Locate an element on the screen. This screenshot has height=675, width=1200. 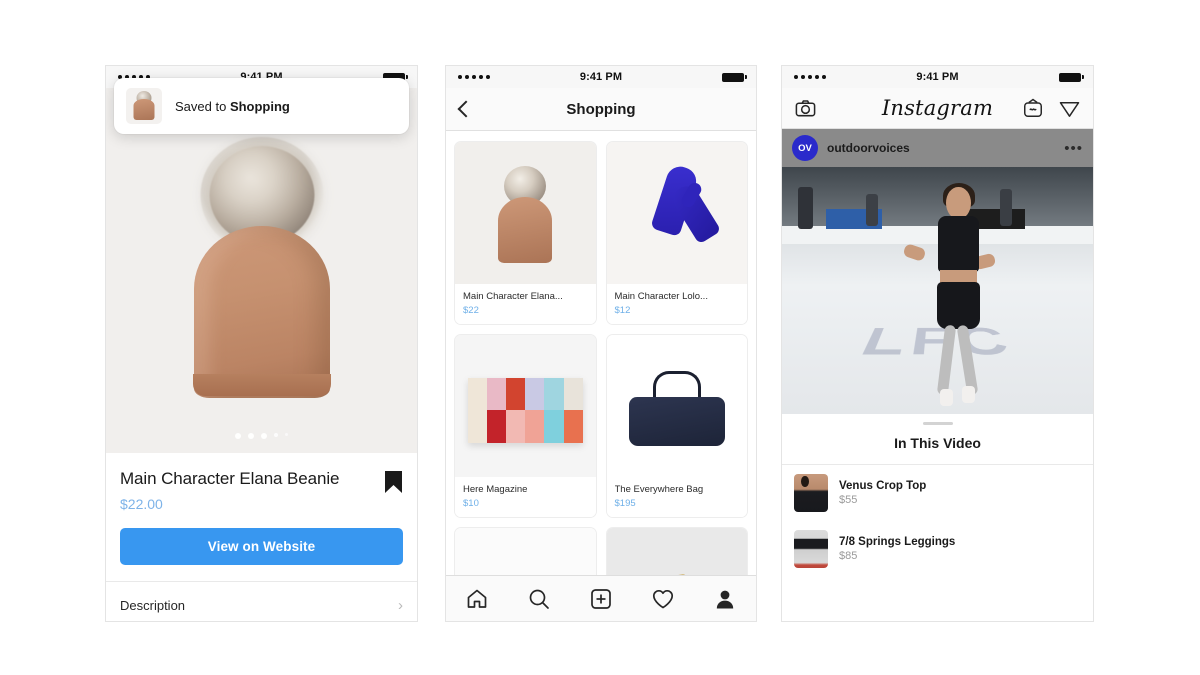
saved-toast: Saved to Shopping is located at coordinates (261, 106).